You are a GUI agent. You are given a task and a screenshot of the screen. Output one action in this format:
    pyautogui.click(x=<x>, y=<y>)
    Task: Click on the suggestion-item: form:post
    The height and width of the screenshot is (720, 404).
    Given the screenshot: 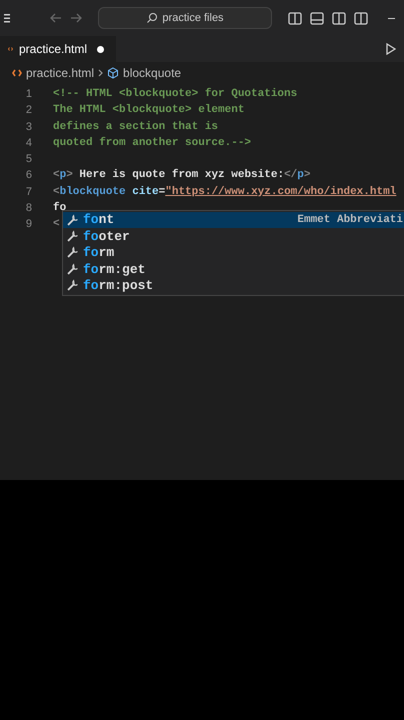 What is the action you would take?
    pyautogui.click(x=233, y=286)
    